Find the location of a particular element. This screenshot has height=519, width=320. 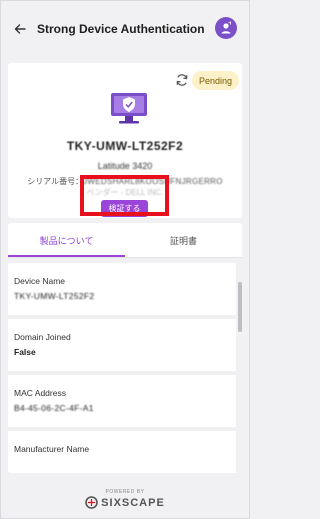

refresh-icon is located at coordinates (182, 80).